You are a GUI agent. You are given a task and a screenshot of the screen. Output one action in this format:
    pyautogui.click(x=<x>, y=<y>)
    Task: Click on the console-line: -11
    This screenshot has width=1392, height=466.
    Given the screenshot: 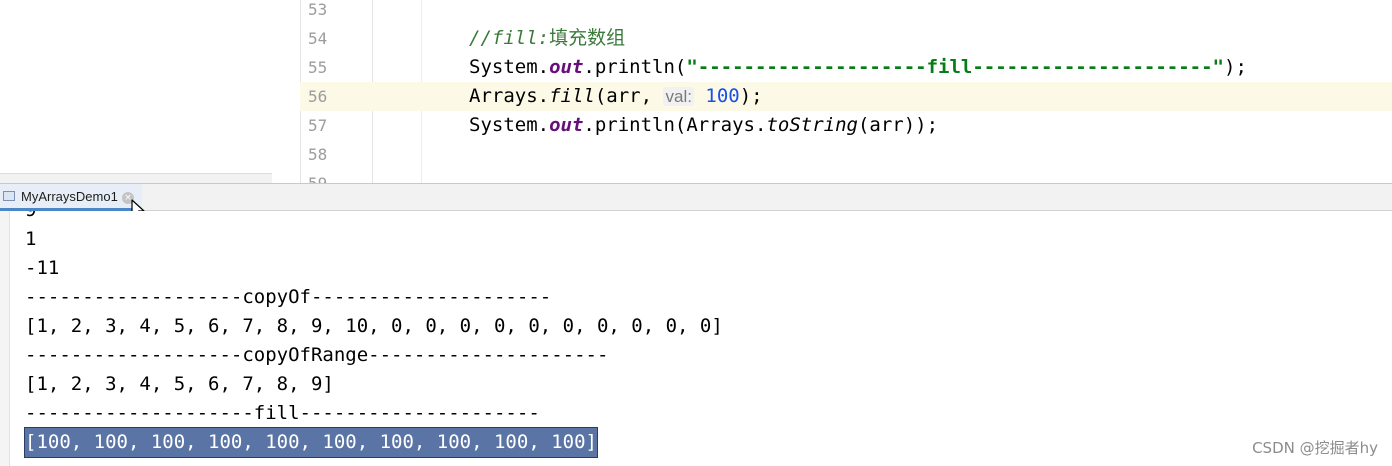 What is the action you would take?
    pyautogui.click(x=42, y=268)
    